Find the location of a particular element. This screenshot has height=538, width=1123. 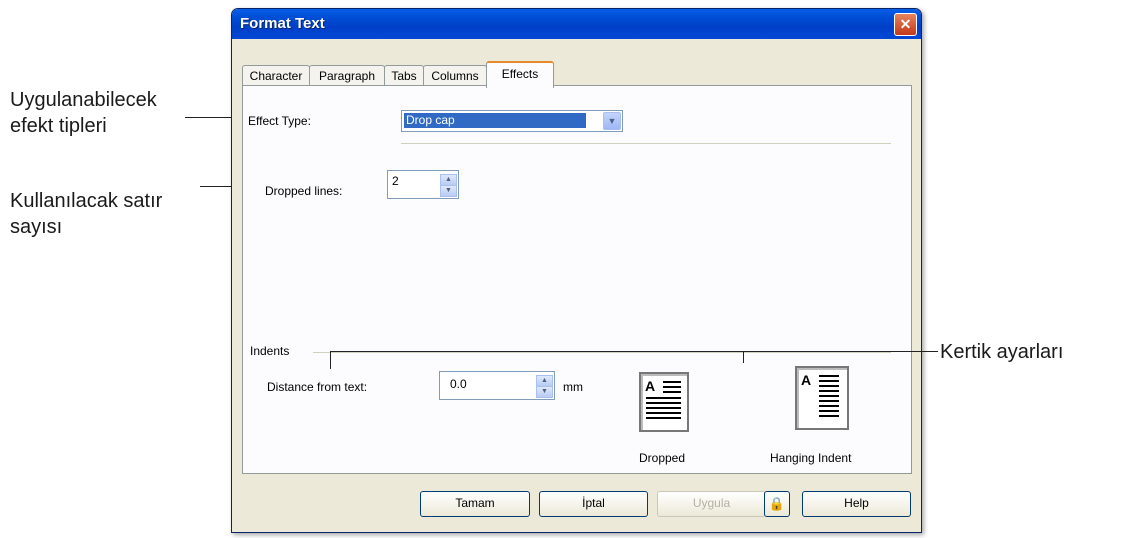

dropped-preview-button: A is located at coordinates (664, 402).